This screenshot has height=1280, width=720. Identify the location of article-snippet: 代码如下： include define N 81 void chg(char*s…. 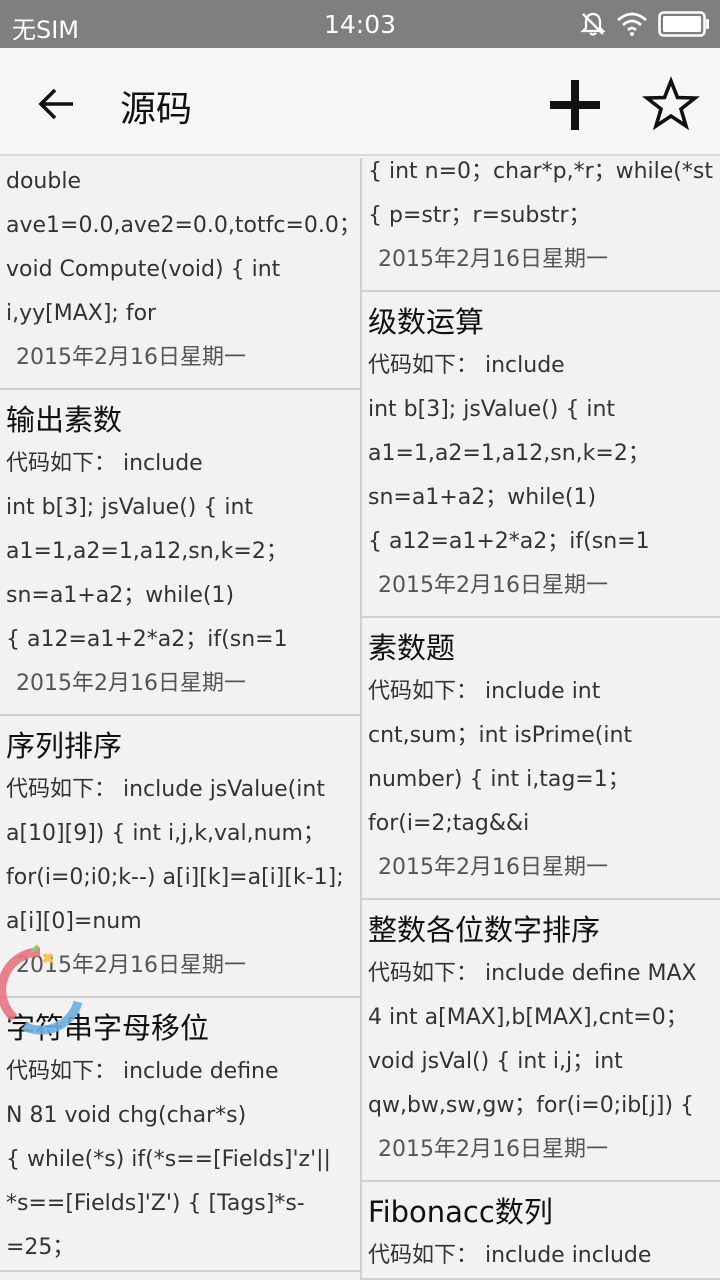
(180, 1160).